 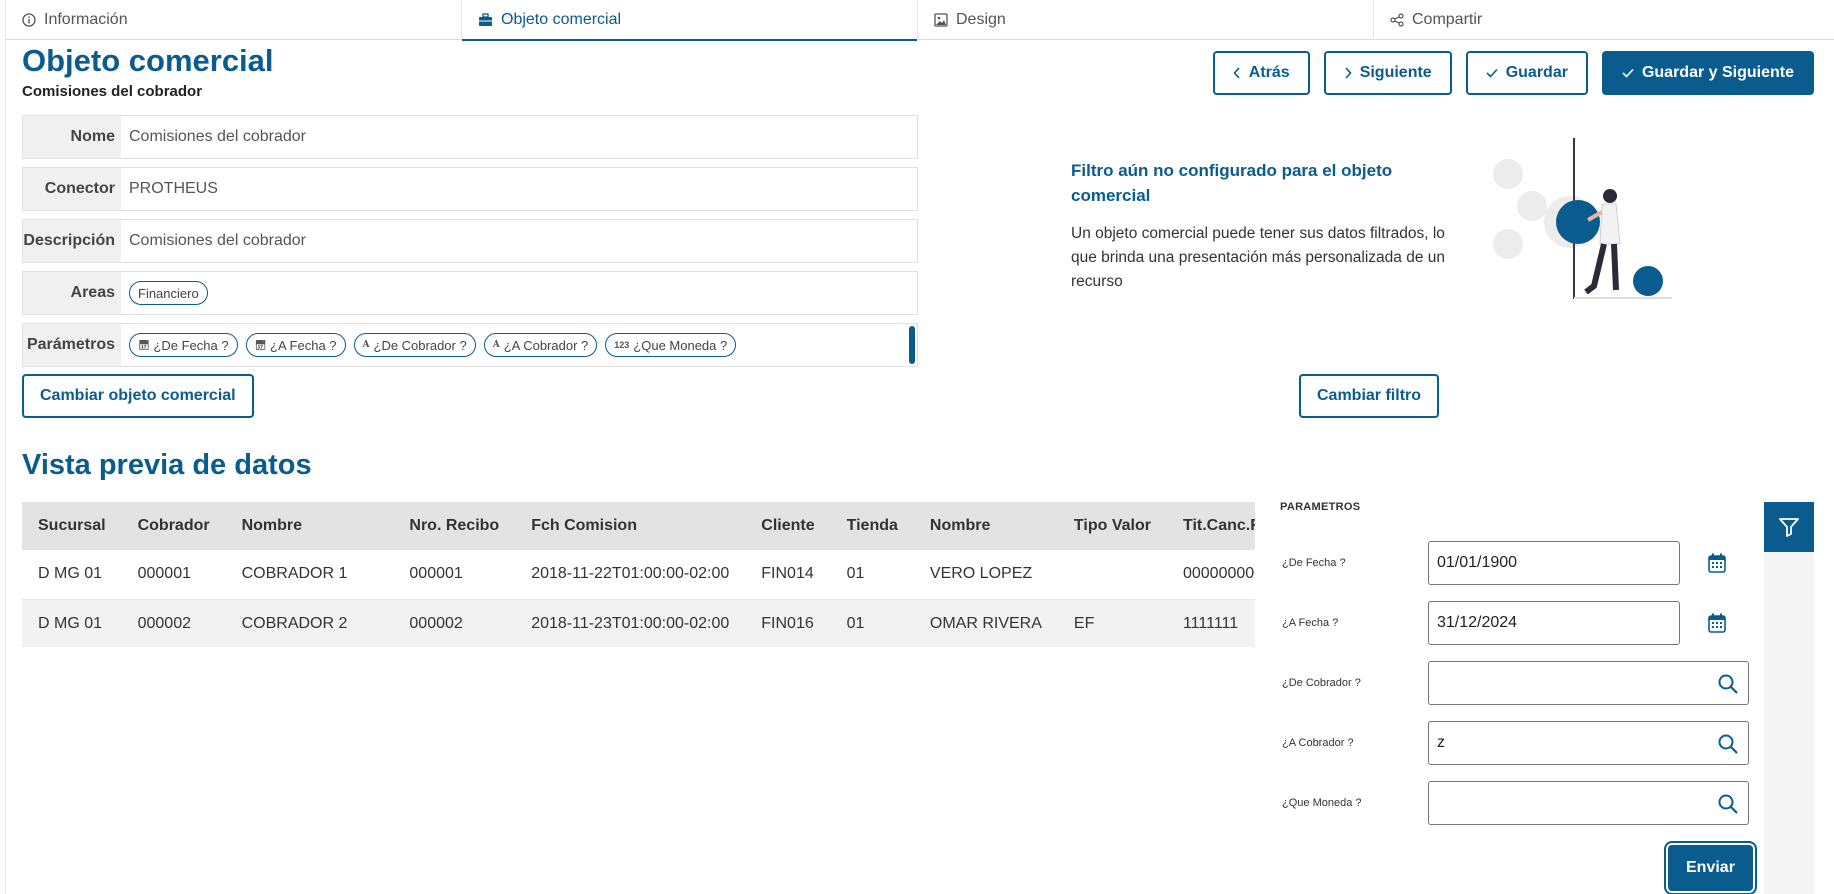 I want to click on param-chip: 123 ¿Que Moneda ?, so click(x=671, y=345).